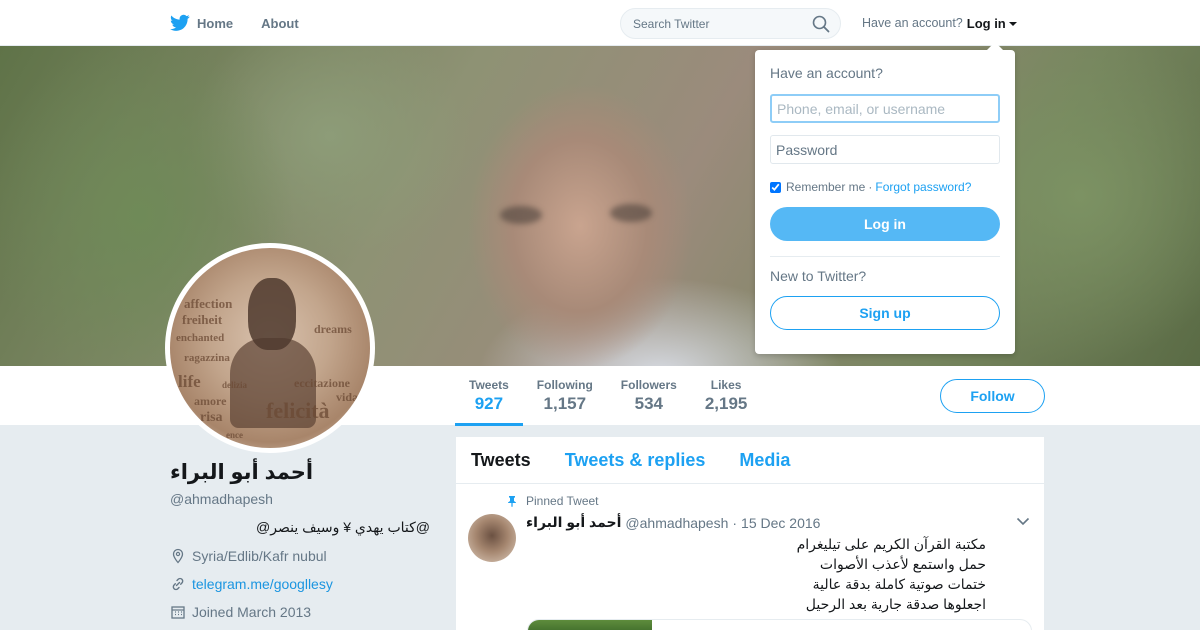 This screenshot has width=1200, height=630. Describe the element at coordinates (902, 564) in the screenshot. I see `tweet-line: حمل واستمع لأعذب الأصوات` at that location.